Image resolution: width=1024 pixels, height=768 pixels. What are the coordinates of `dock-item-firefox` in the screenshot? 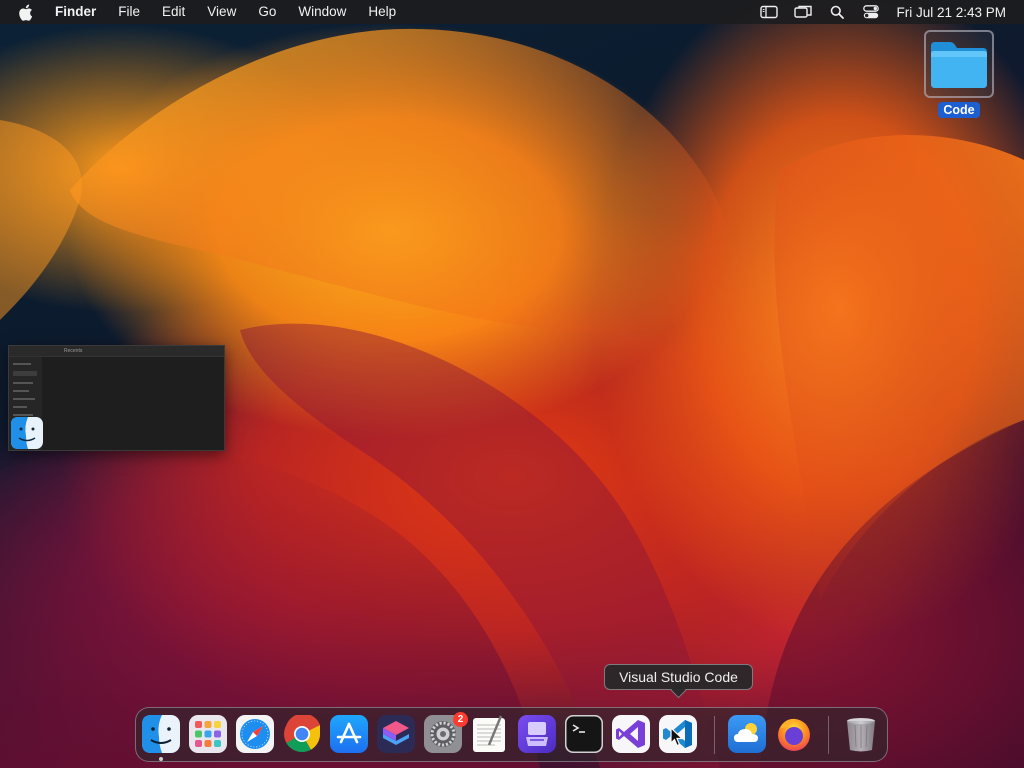 It's located at (794, 734).